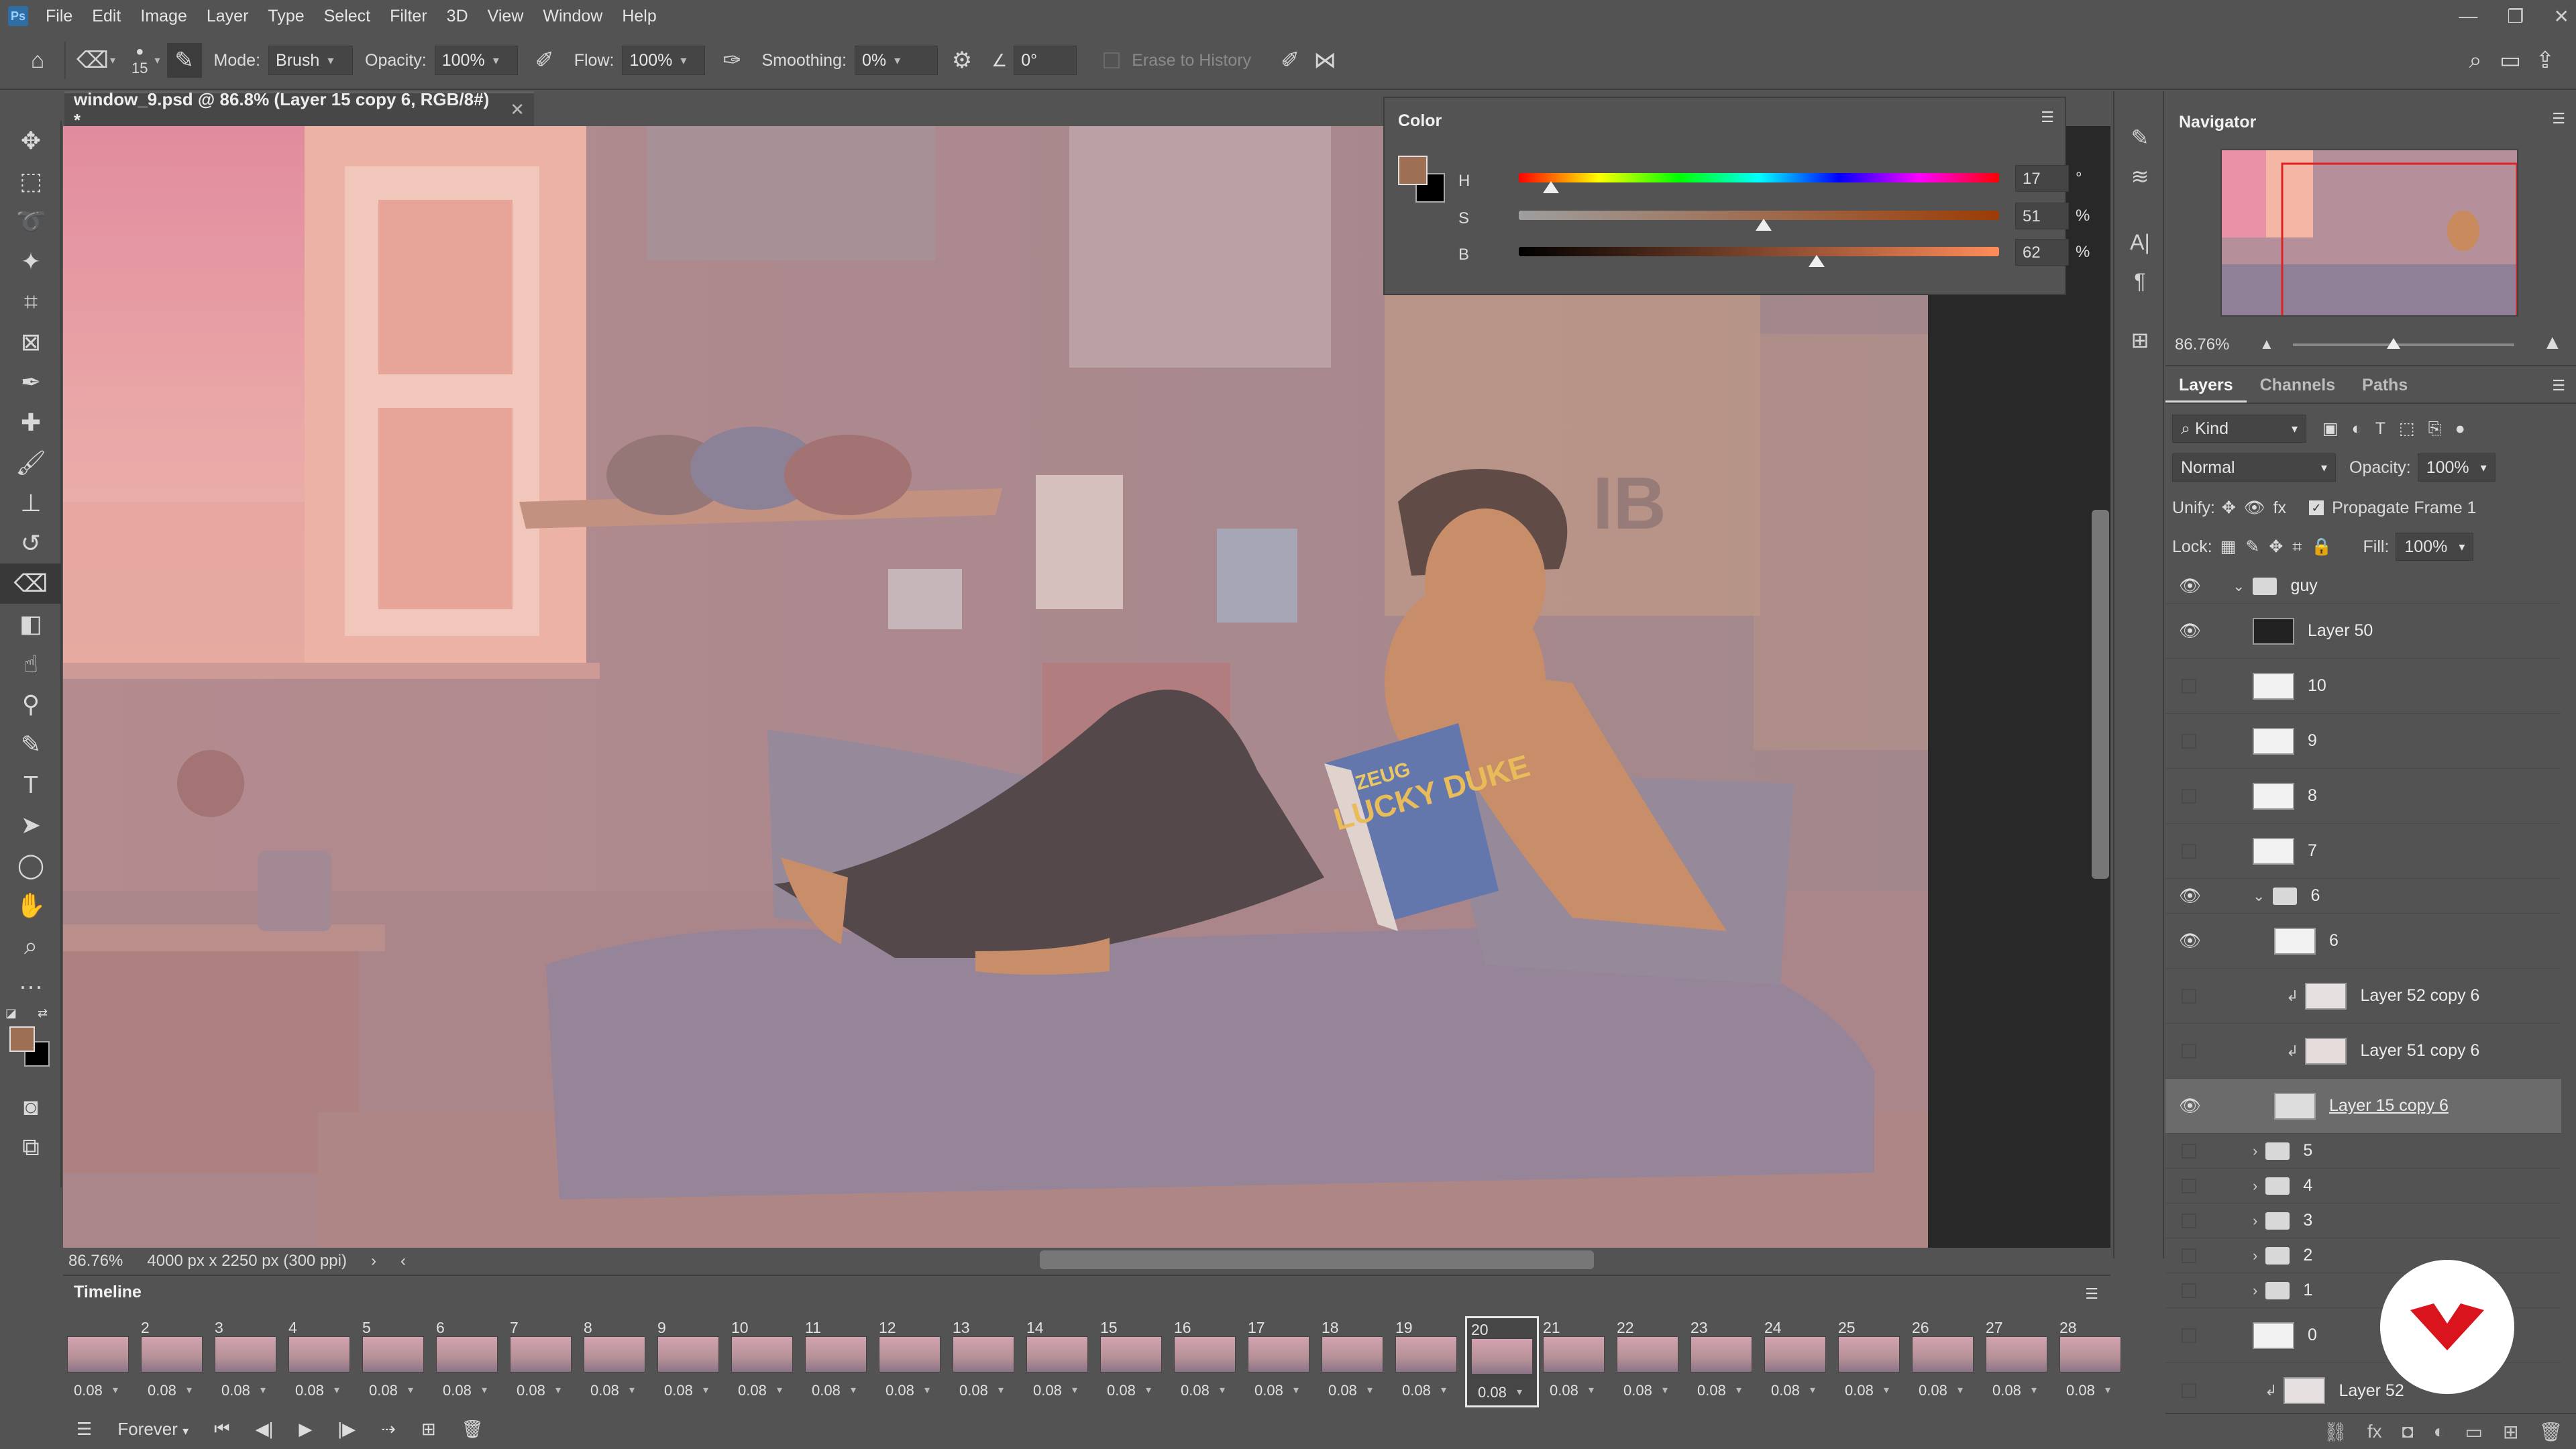  I want to click on next-frame-icon: |▶, so click(346, 1429).